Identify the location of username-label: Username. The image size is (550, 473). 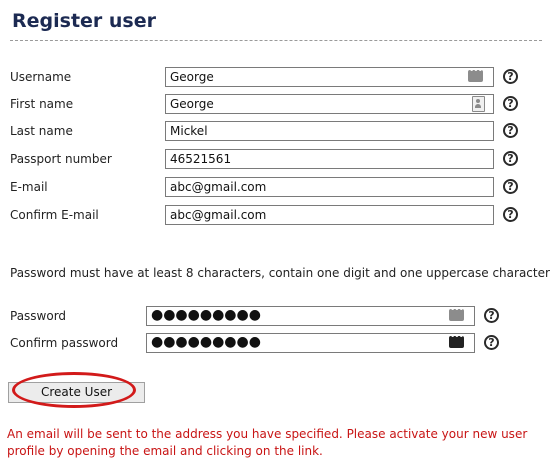
(41, 77).